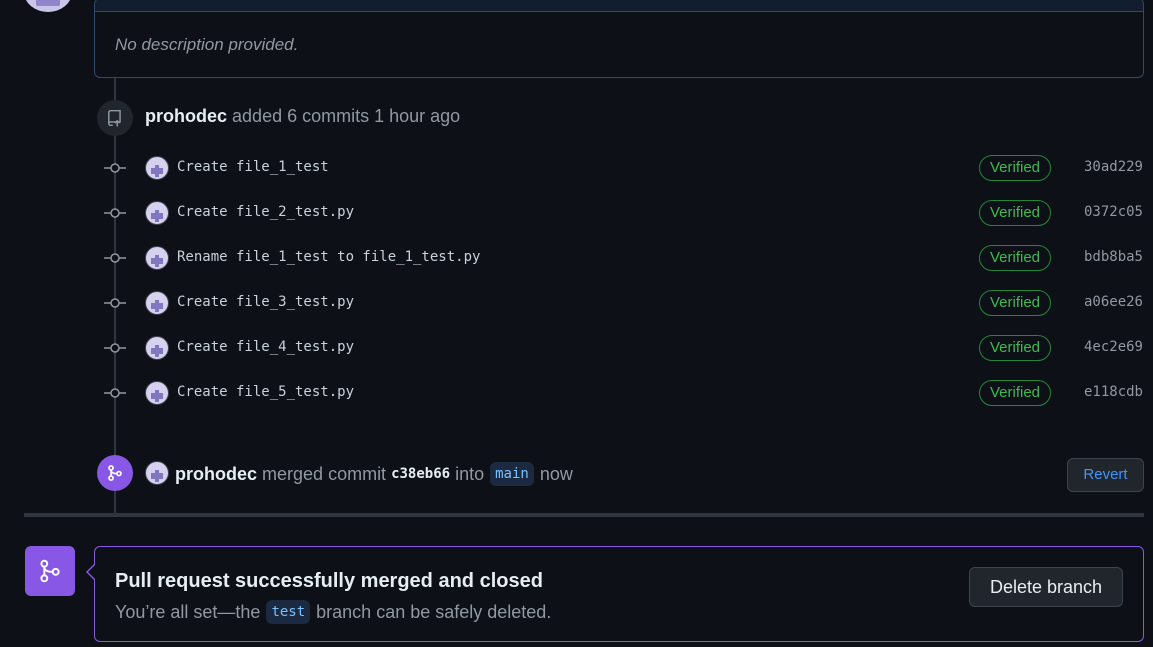 The height and width of the screenshot is (647, 1153). I want to click on merge-event-action: merged commit, so click(324, 473).